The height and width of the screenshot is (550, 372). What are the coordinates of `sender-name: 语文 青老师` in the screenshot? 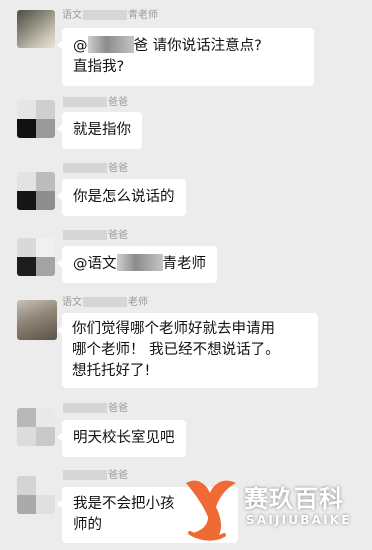 It's located at (110, 16).